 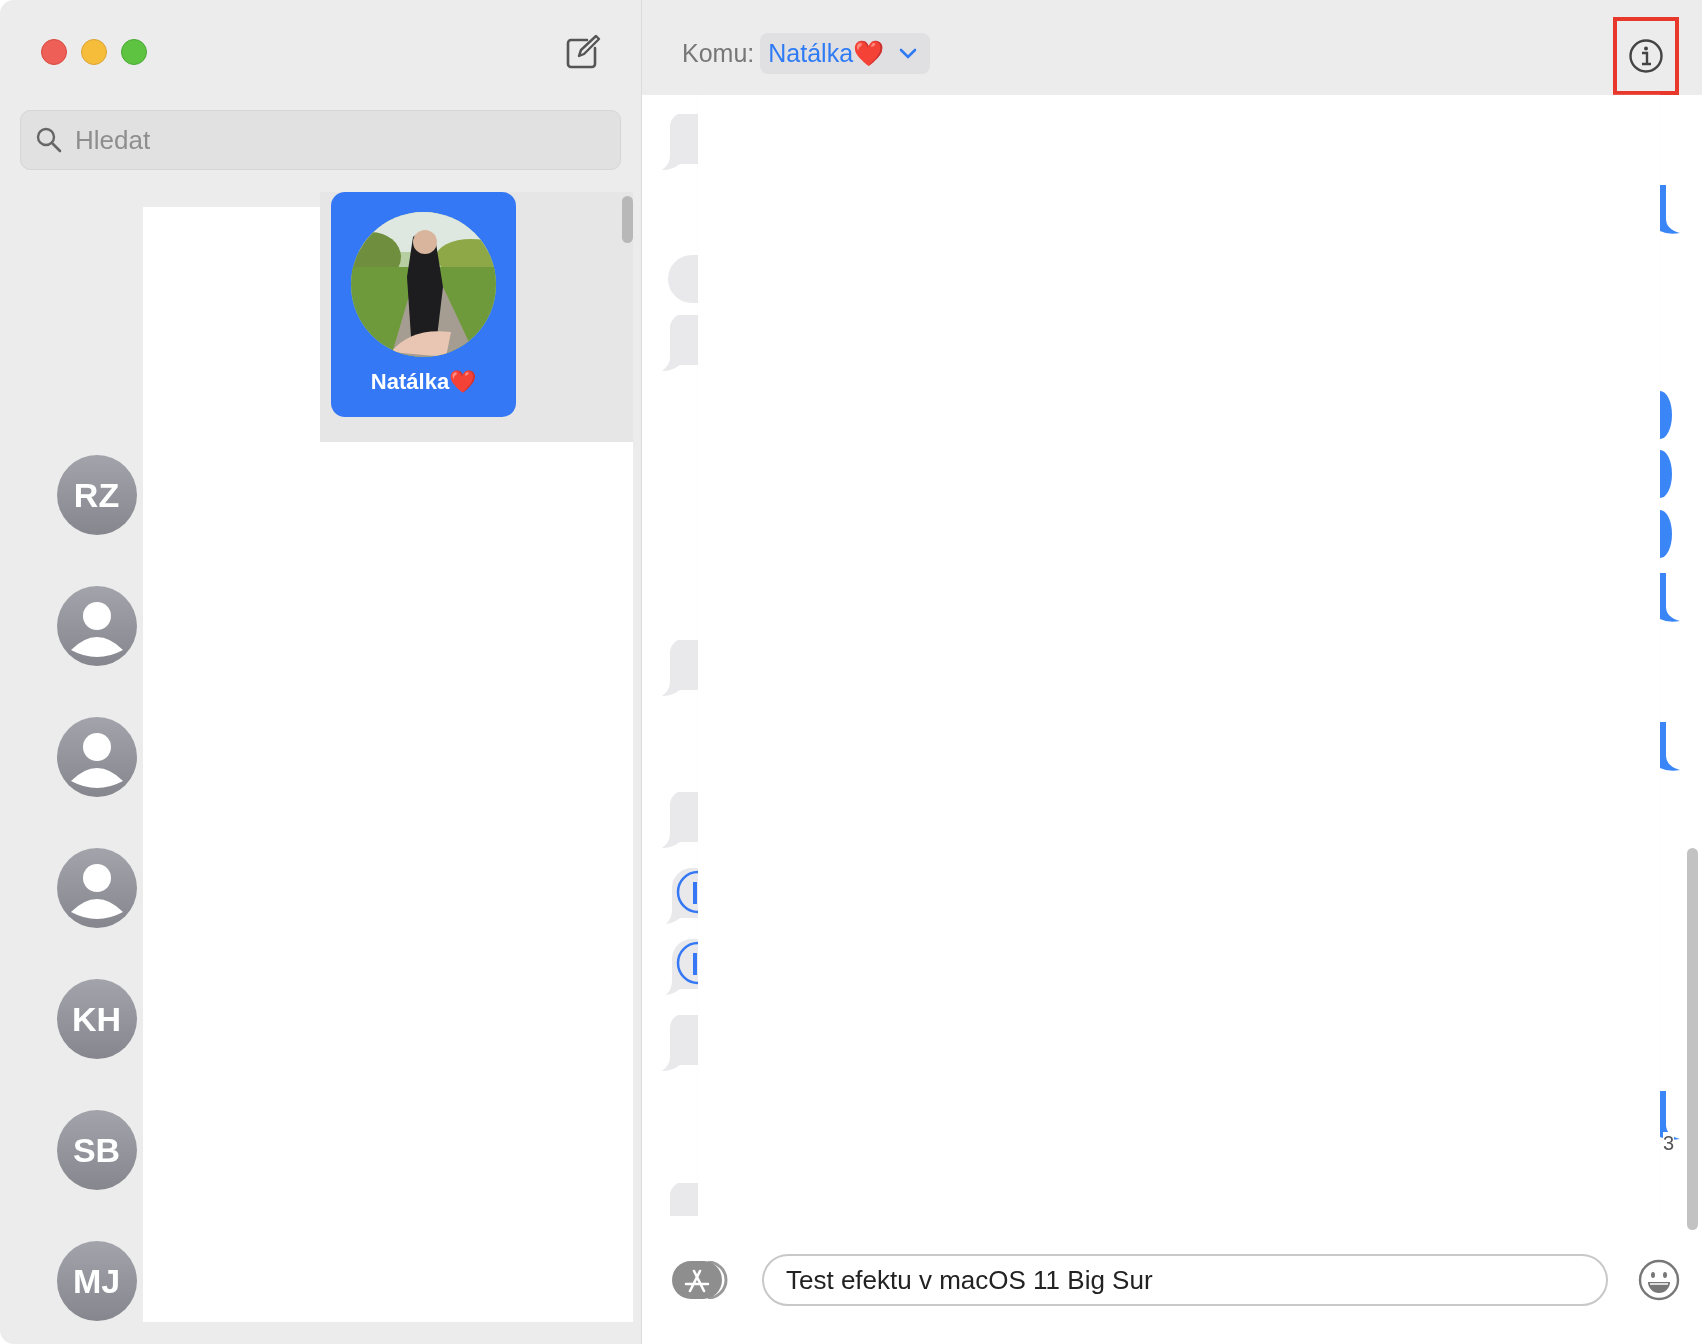 What do you see at coordinates (96, 495) in the screenshot?
I see `contact-avatar: RZ` at bounding box center [96, 495].